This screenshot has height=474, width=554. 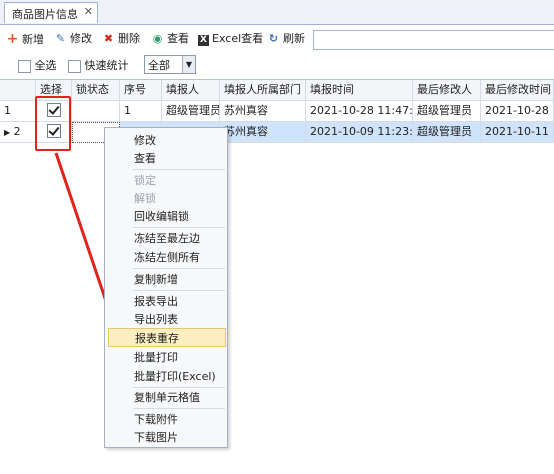 I want to click on menu-item-export-list: 导出列表, so click(x=167, y=319).